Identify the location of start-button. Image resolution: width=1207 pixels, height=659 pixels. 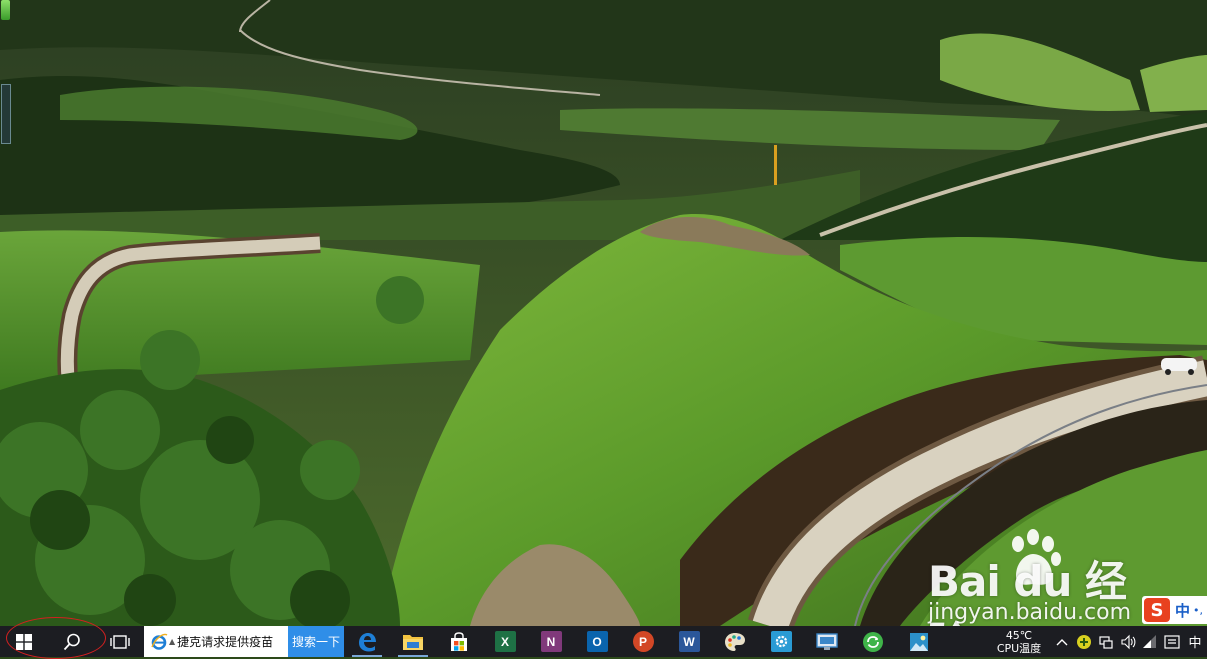
(24, 641).